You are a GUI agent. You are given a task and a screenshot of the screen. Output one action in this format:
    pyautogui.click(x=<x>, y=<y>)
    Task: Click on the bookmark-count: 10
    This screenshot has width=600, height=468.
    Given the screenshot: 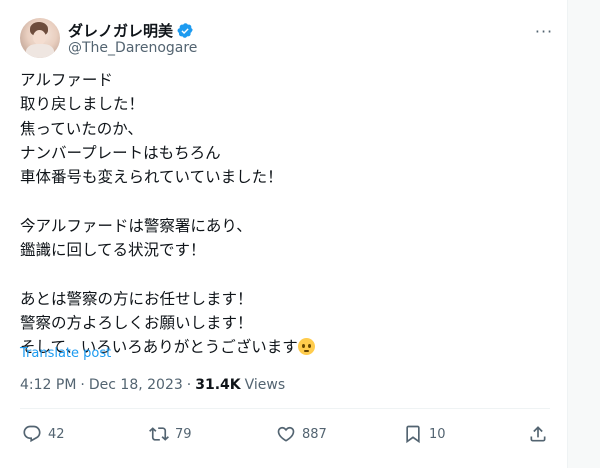 What is the action you would take?
    pyautogui.click(x=437, y=434)
    